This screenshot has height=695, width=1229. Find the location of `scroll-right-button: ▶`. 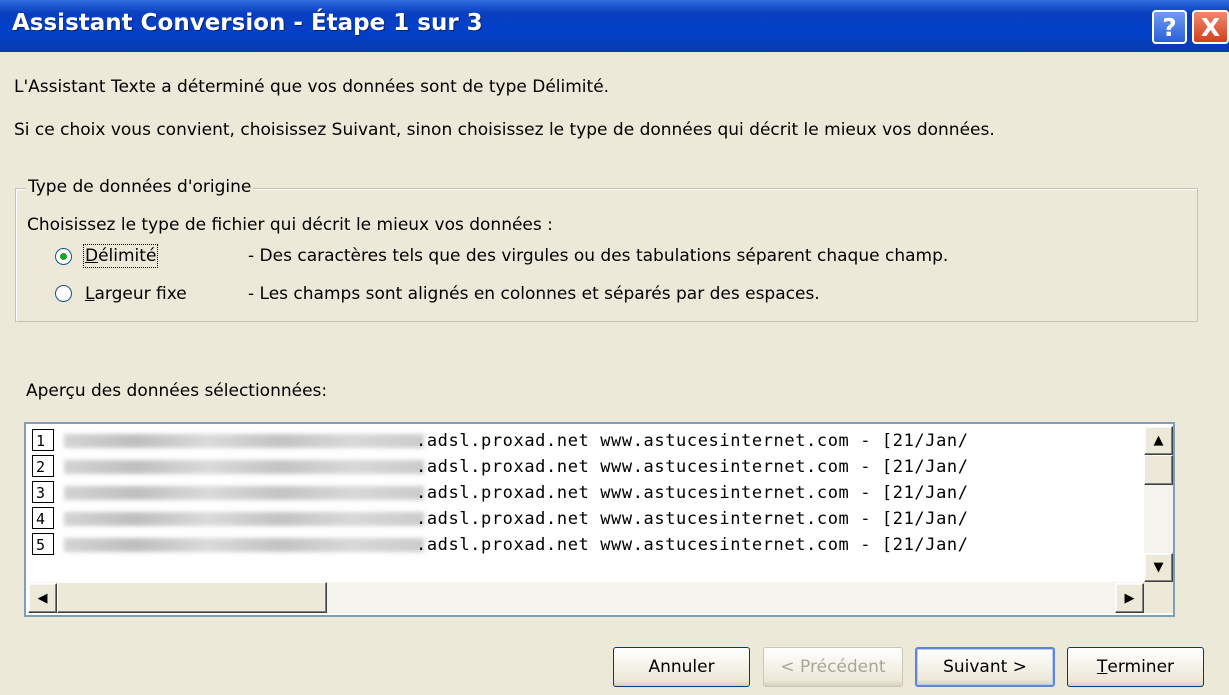

scroll-right-button: ▶ is located at coordinates (1129, 598).